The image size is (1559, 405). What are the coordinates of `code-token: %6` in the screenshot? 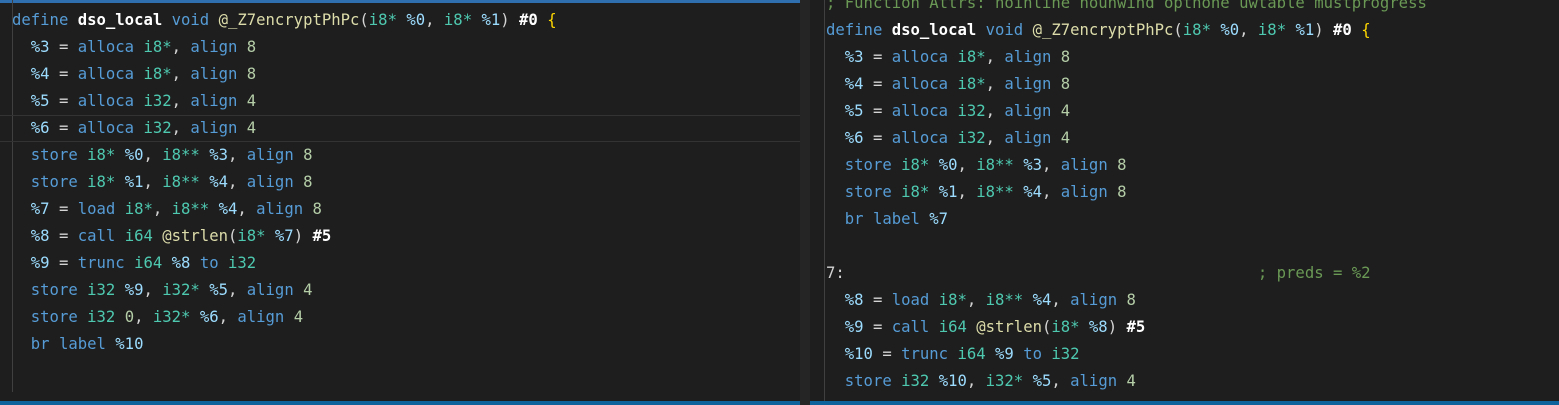 It's located at (40, 128).